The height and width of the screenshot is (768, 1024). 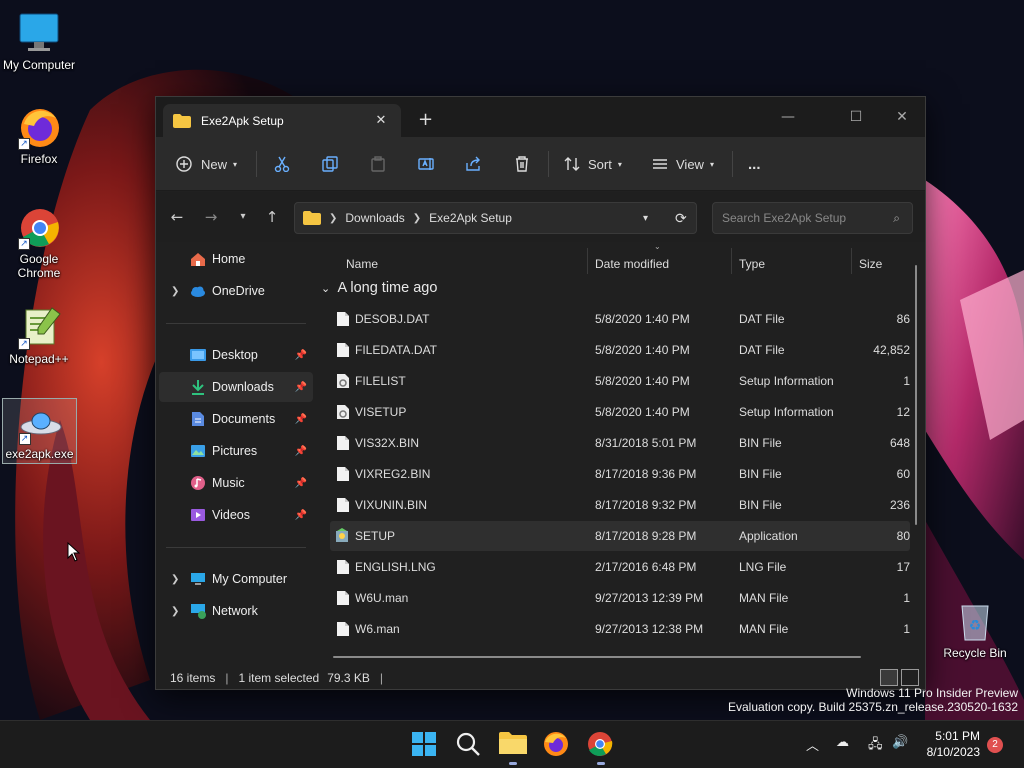 What do you see at coordinates (620, 567) in the screenshot?
I see `table-row: ENGLISH.LNG 2/17/2016 6:48 PM LNG File 17` at bounding box center [620, 567].